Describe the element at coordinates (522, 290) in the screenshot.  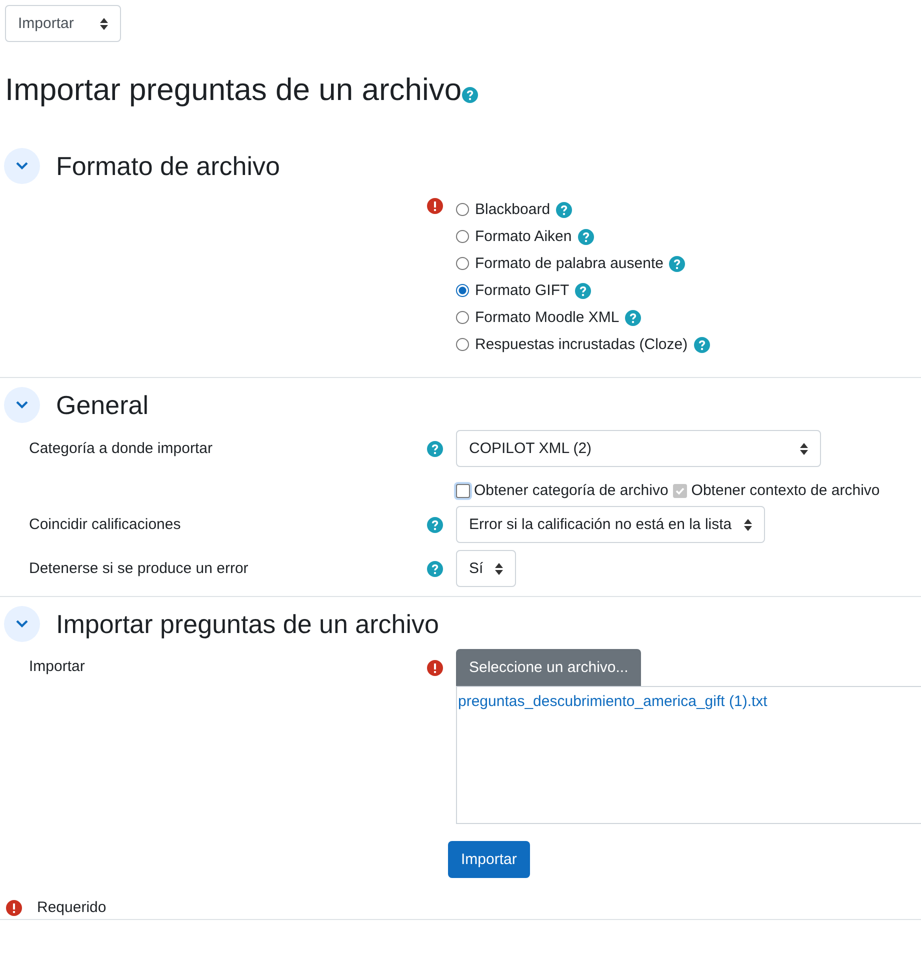
I see `radio-label: Formato GIFT` at that location.